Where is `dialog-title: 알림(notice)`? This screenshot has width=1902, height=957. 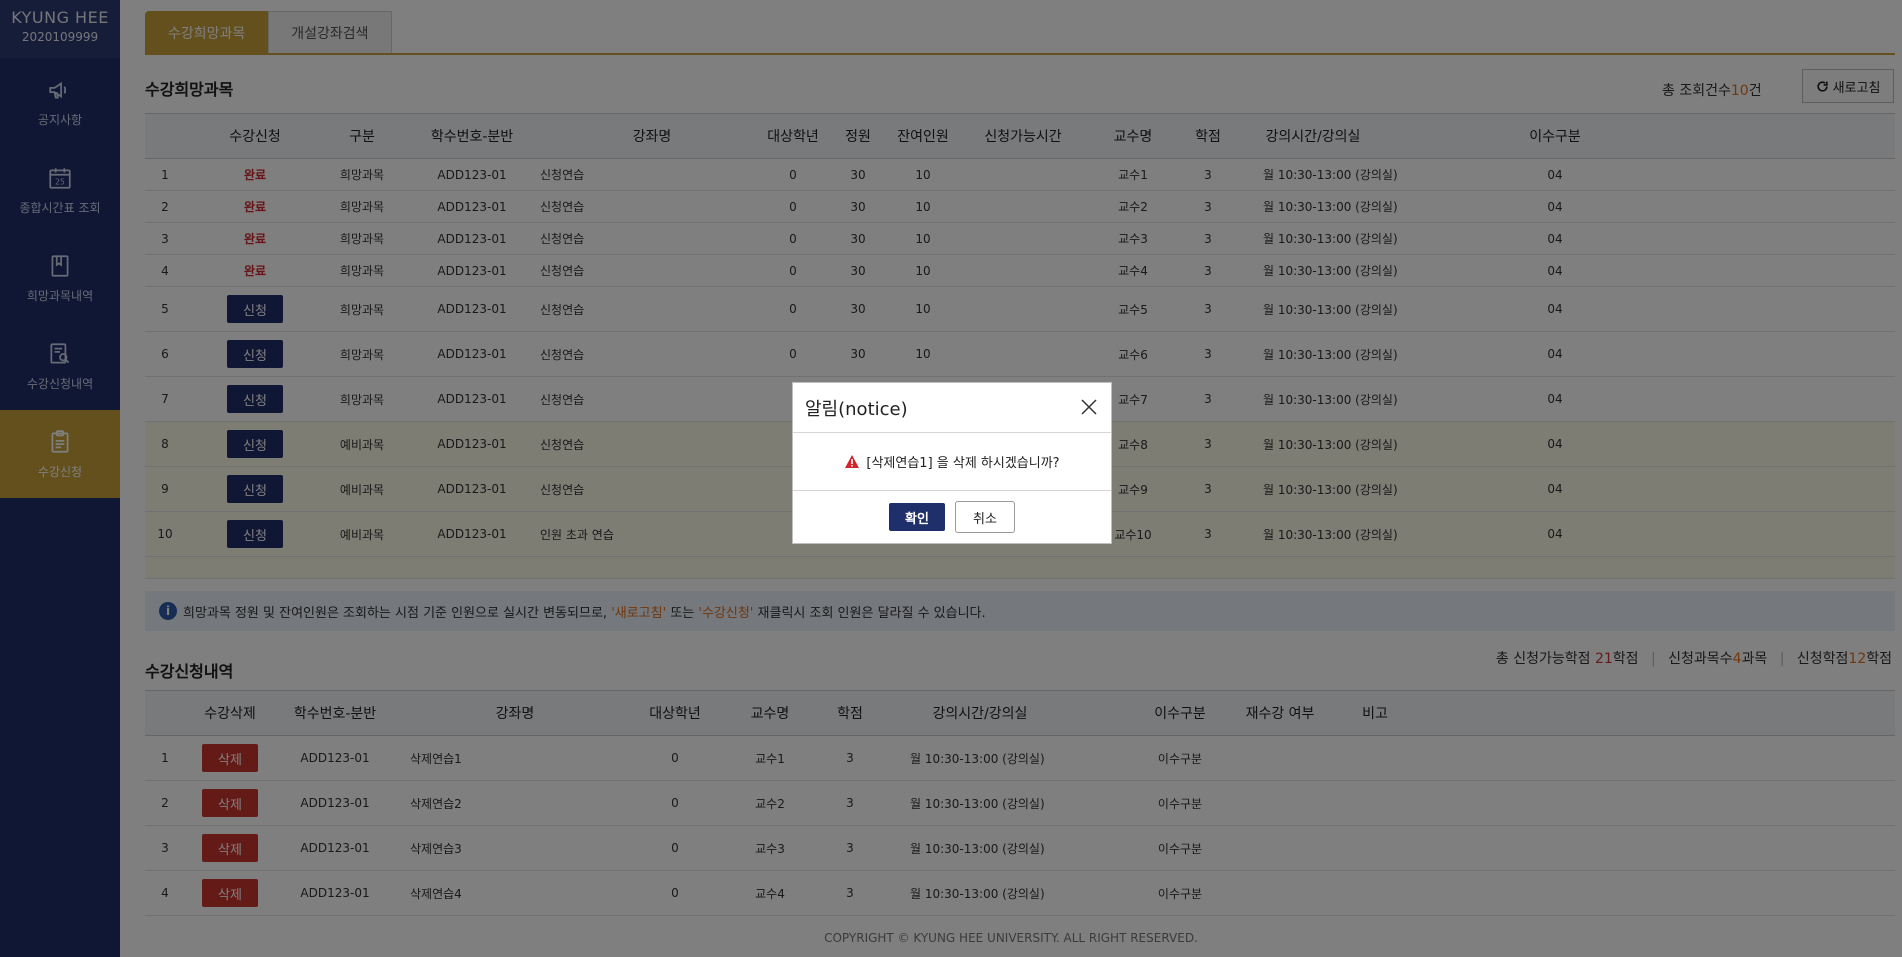
dialog-title: 알림(notice) is located at coordinates (856, 409).